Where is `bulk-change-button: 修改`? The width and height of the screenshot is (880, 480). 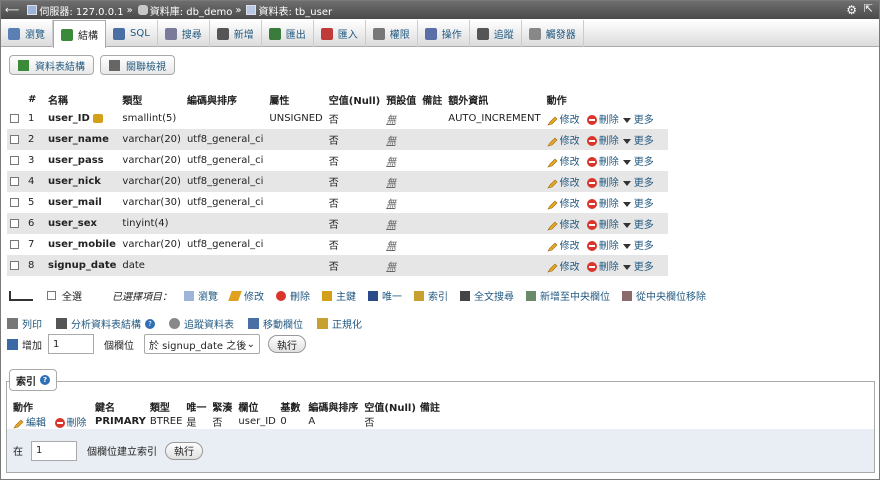 bulk-change-button: 修改 is located at coordinates (246, 295).